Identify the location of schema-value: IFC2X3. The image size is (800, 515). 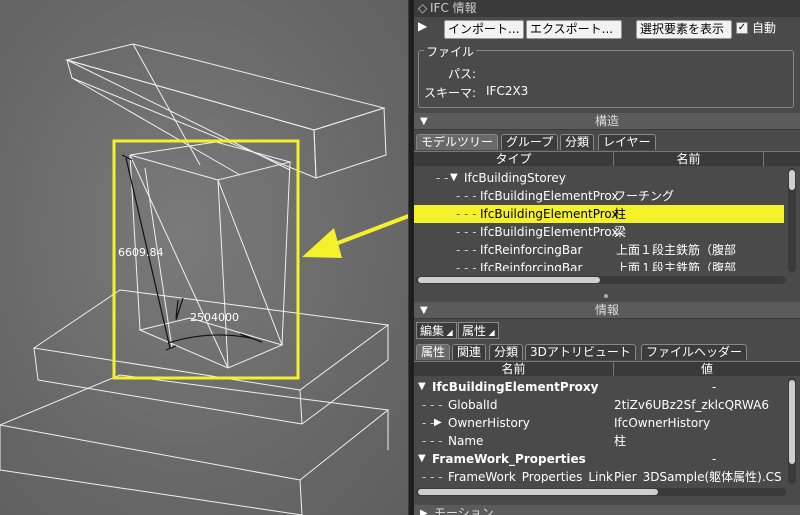
(507, 91).